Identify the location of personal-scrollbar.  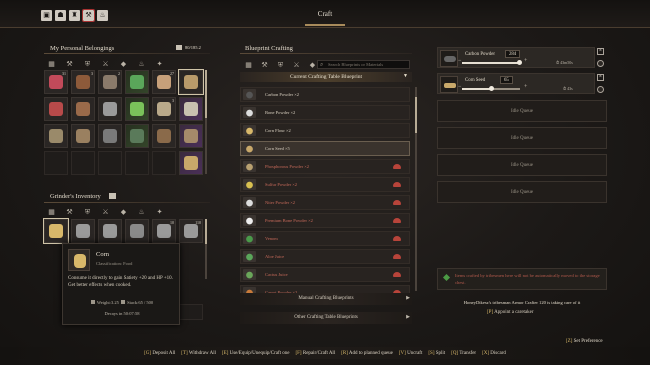
(206, 122).